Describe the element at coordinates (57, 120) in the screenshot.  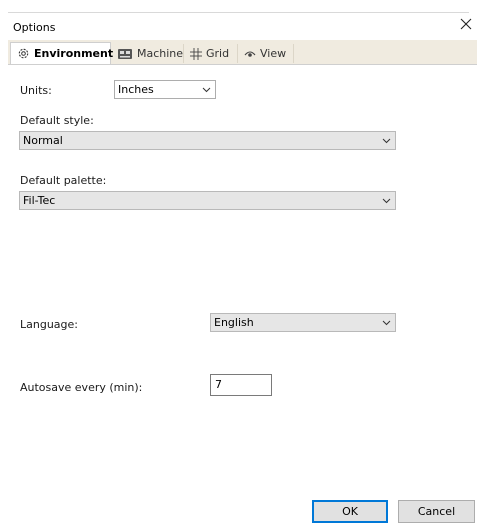
I see `default-style-label: Default style:` at that location.